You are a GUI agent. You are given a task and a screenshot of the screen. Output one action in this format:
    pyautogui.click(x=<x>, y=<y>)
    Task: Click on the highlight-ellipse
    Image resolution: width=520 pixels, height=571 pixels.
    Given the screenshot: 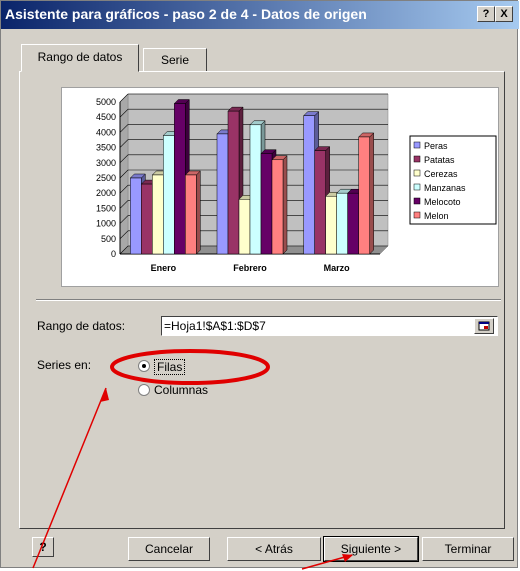 What is the action you would take?
    pyautogui.click(x=190, y=367)
    